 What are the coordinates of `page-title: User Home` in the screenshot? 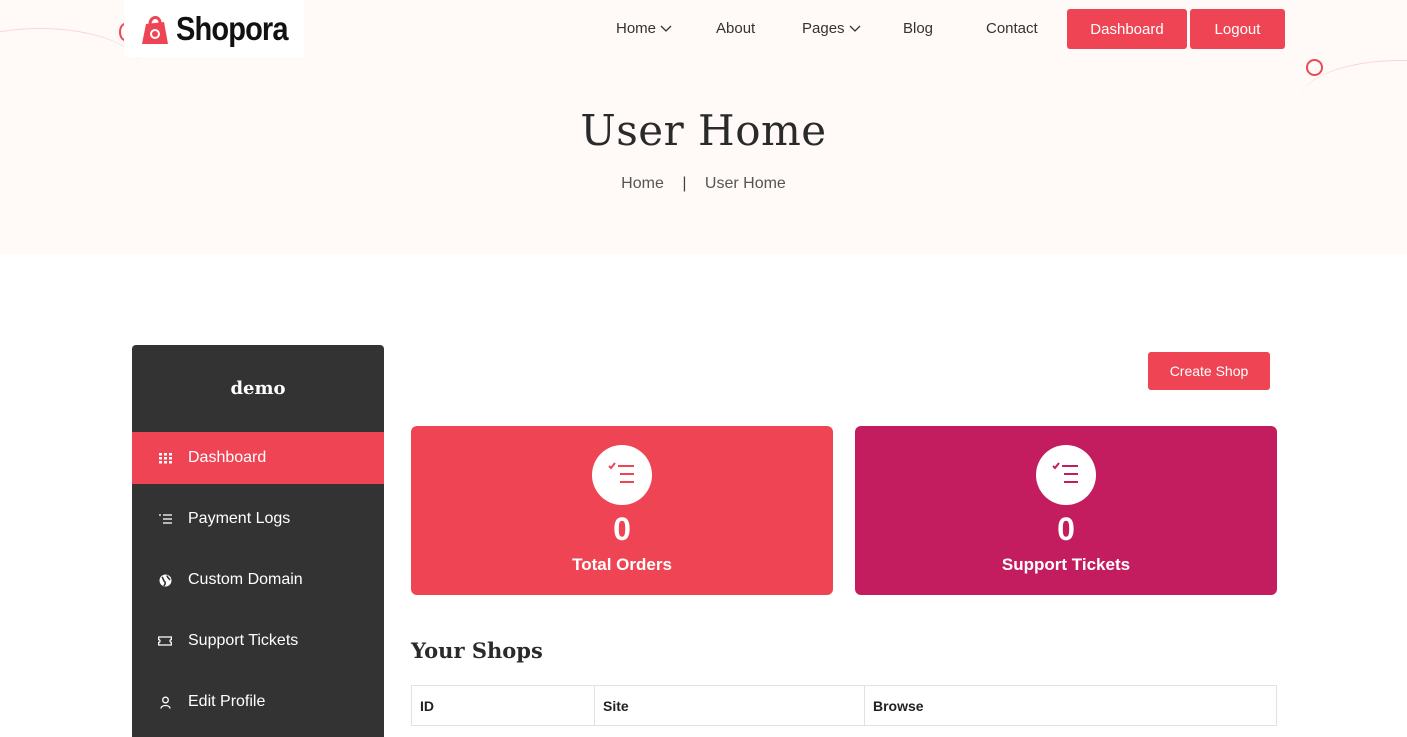 It's located at (703, 130).